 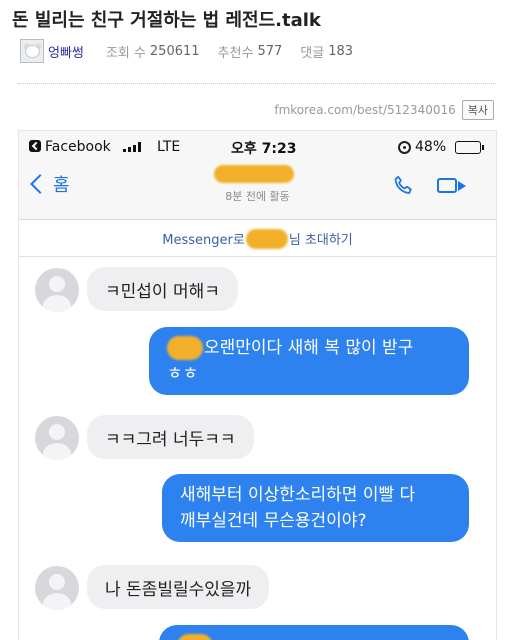 I want to click on views-label: 조회 수, so click(x=125, y=53).